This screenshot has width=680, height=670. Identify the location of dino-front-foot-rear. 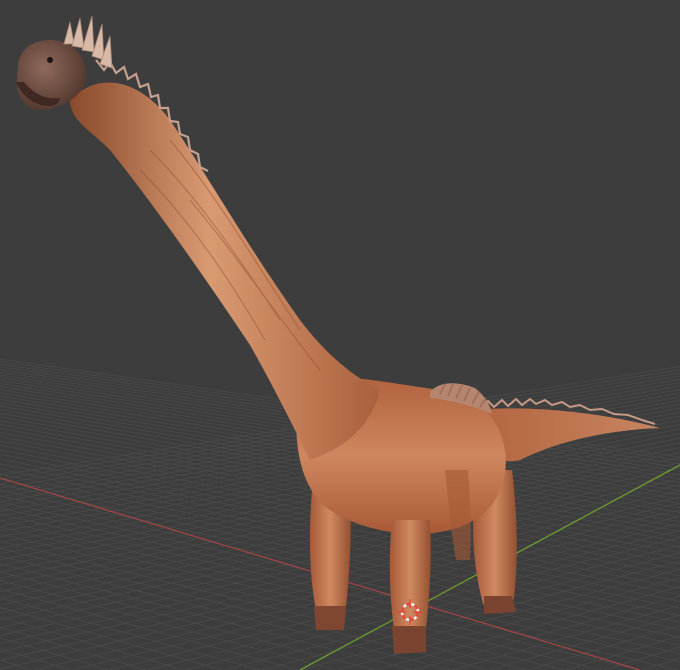
(330, 618).